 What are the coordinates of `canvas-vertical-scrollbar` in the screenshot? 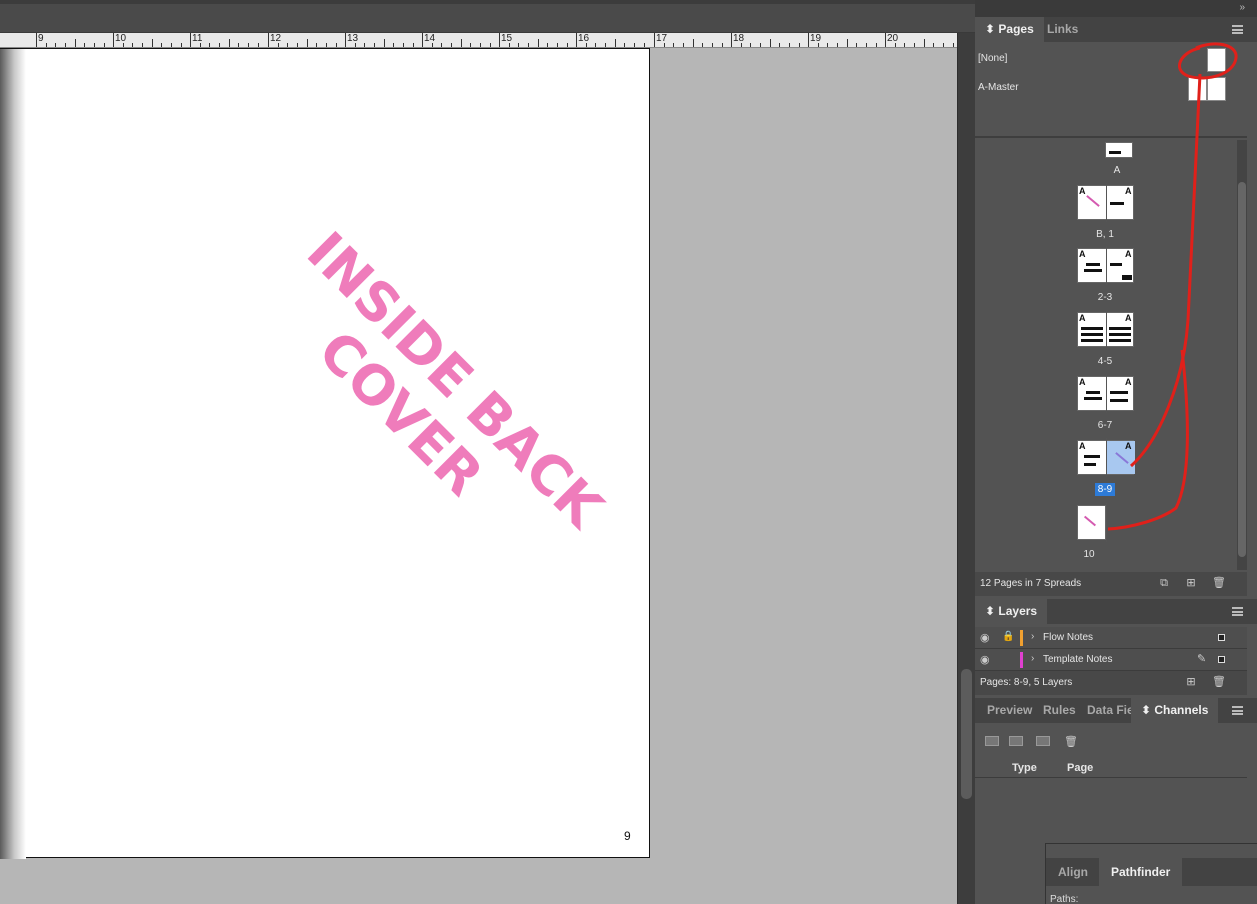 It's located at (966, 468).